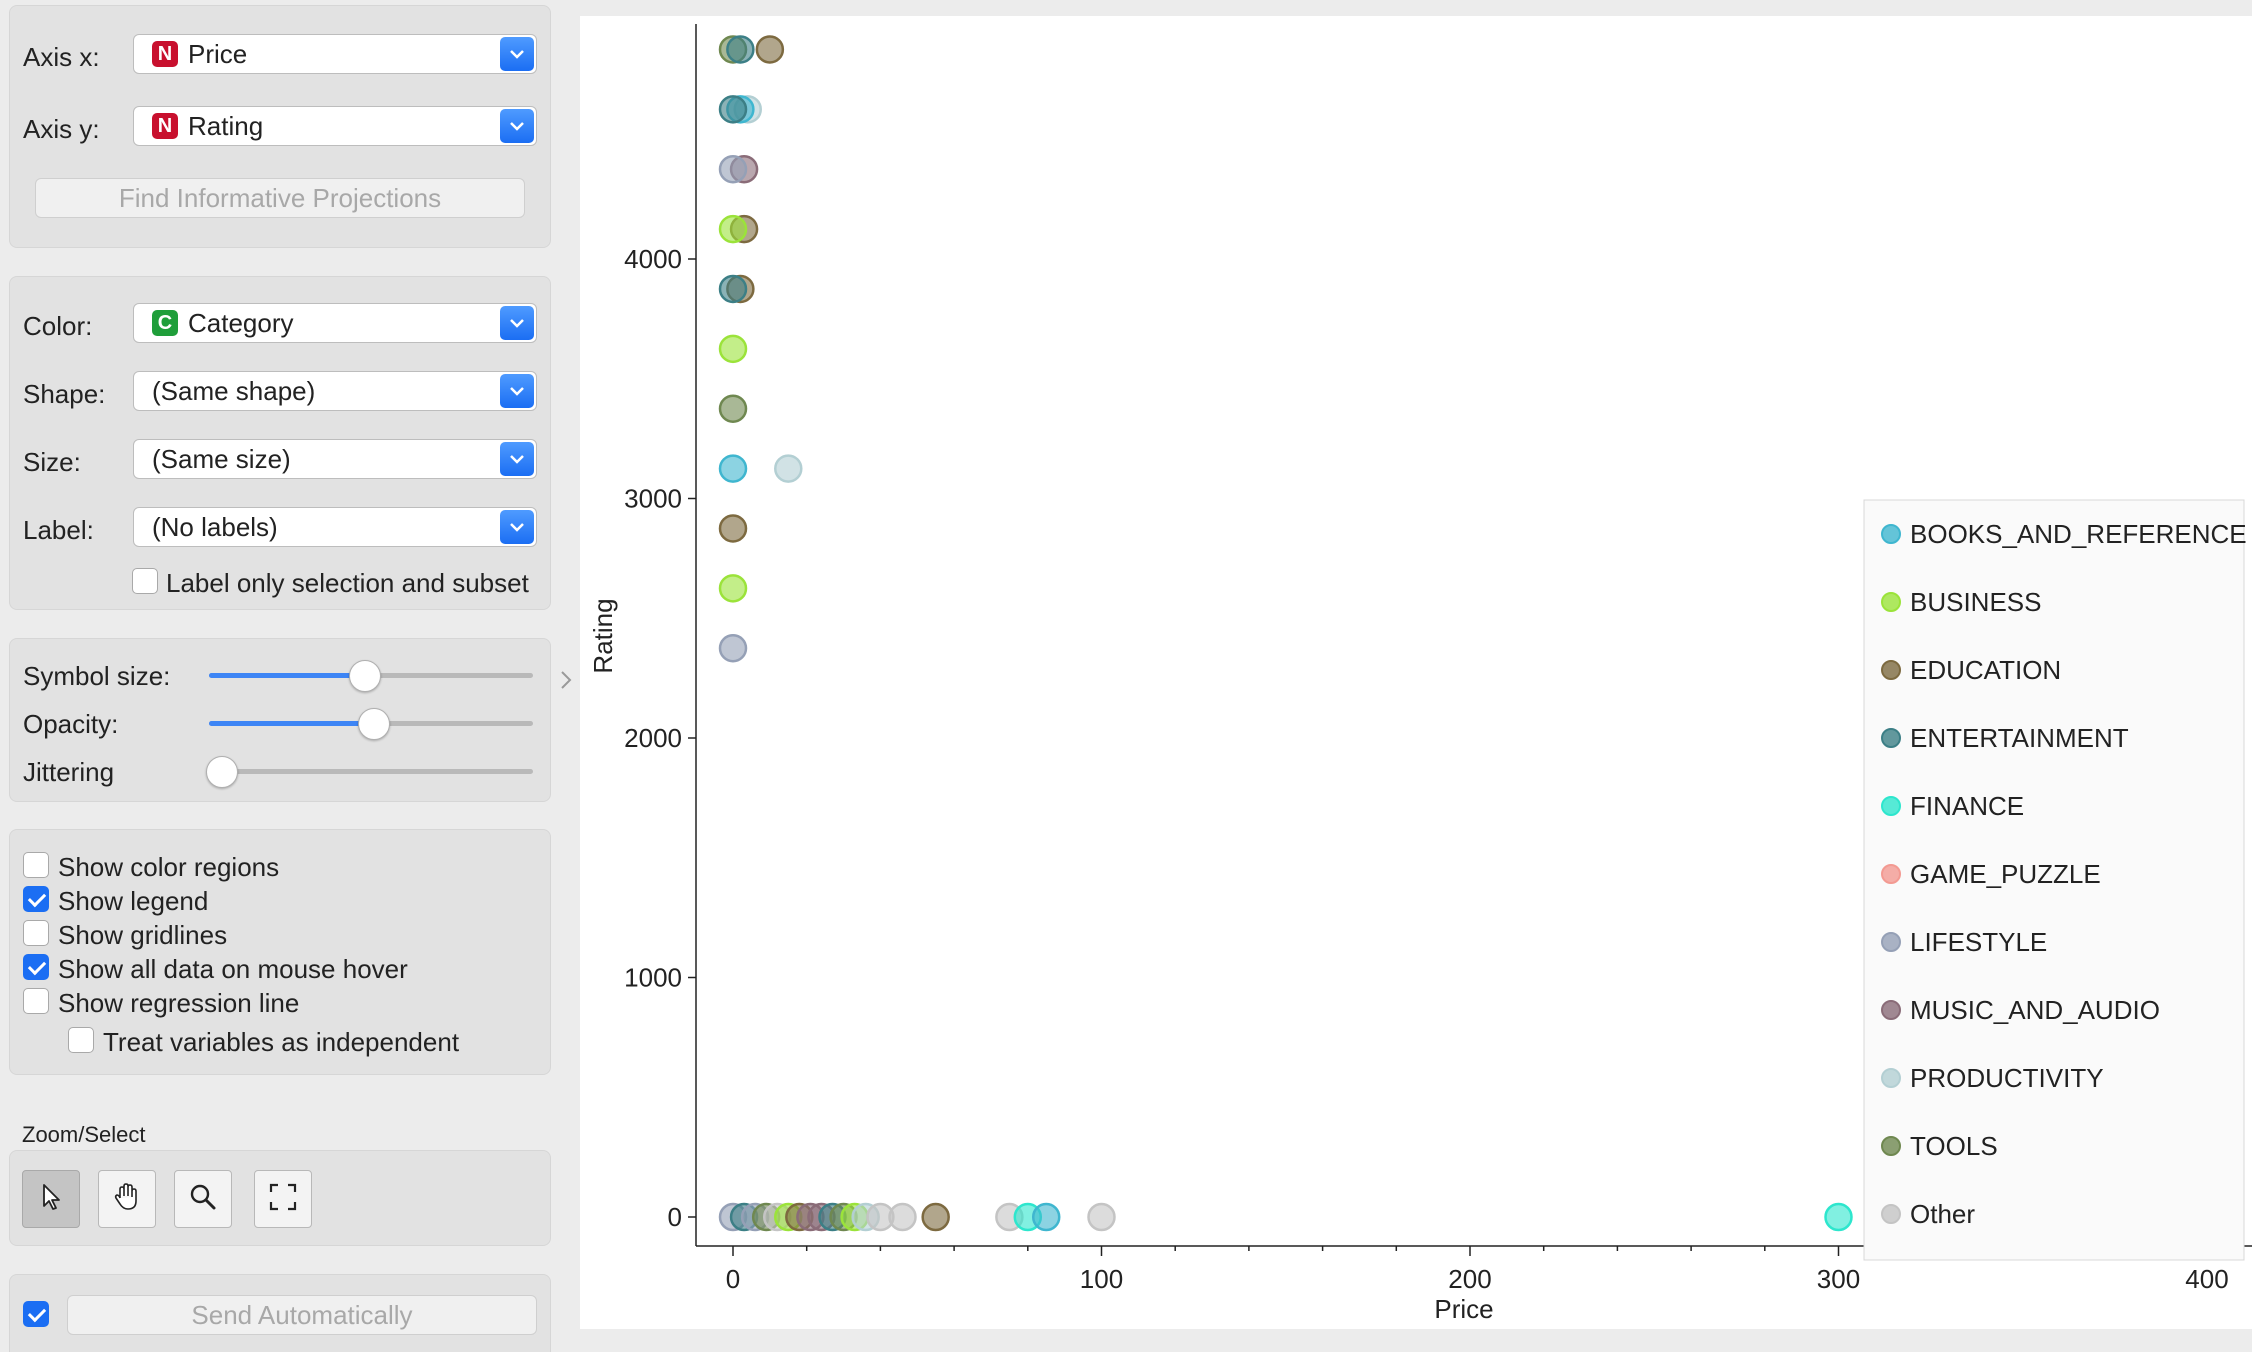  I want to click on opacity-label: Opacity:, so click(71, 724).